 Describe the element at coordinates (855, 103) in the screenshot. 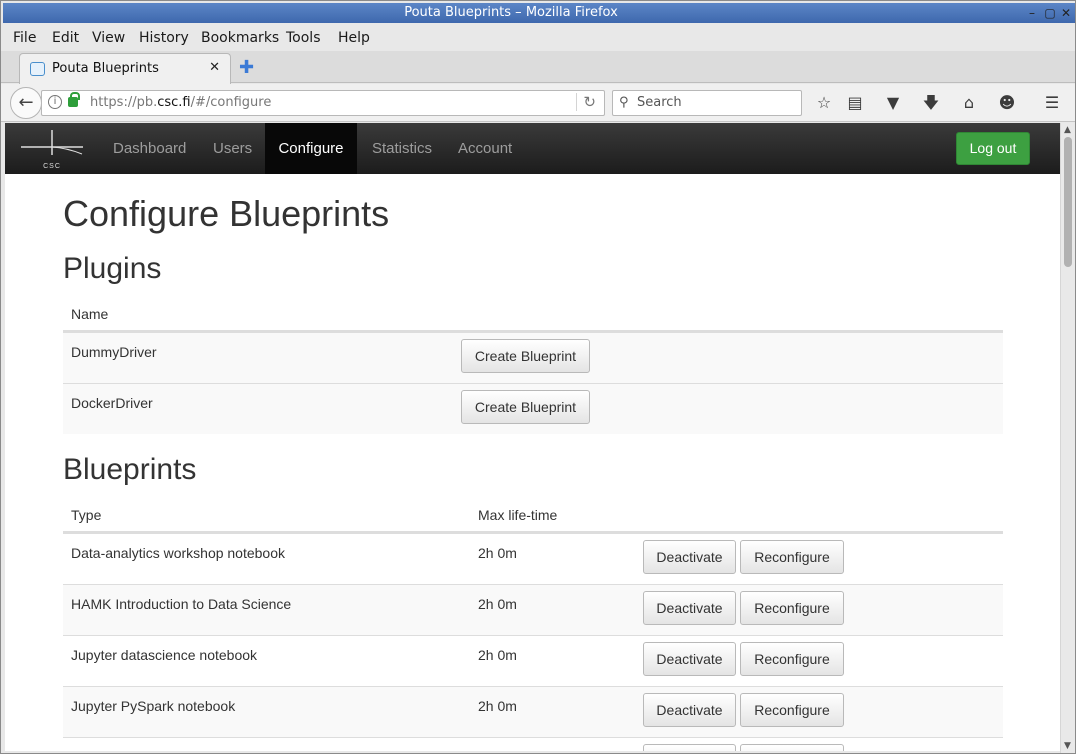

I see `reading-list-icon: ▤` at that location.